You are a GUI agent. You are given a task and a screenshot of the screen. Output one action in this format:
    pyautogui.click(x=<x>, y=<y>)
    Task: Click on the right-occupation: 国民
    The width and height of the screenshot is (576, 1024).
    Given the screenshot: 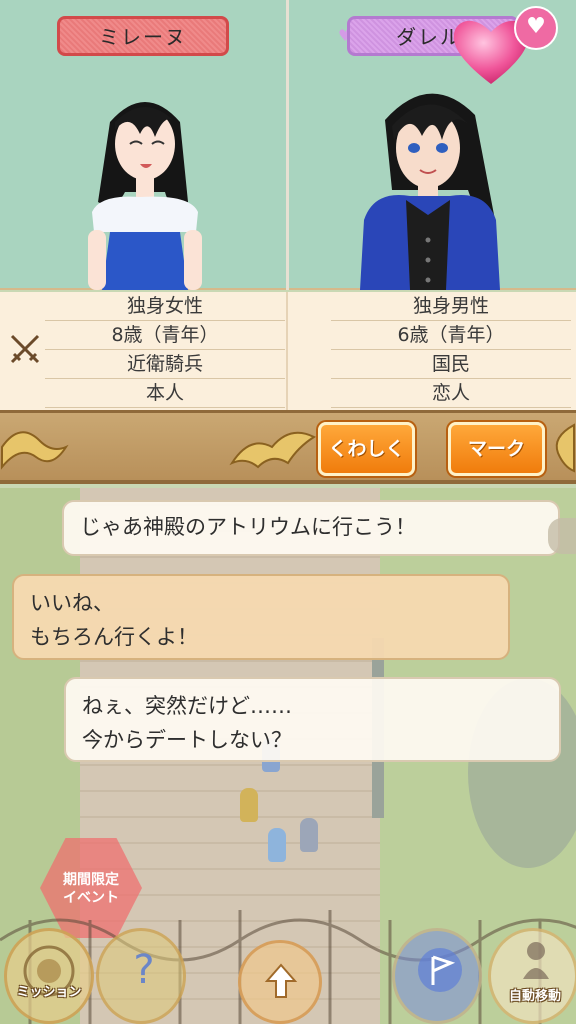 What is the action you would take?
    pyautogui.click(x=451, y=364)
    